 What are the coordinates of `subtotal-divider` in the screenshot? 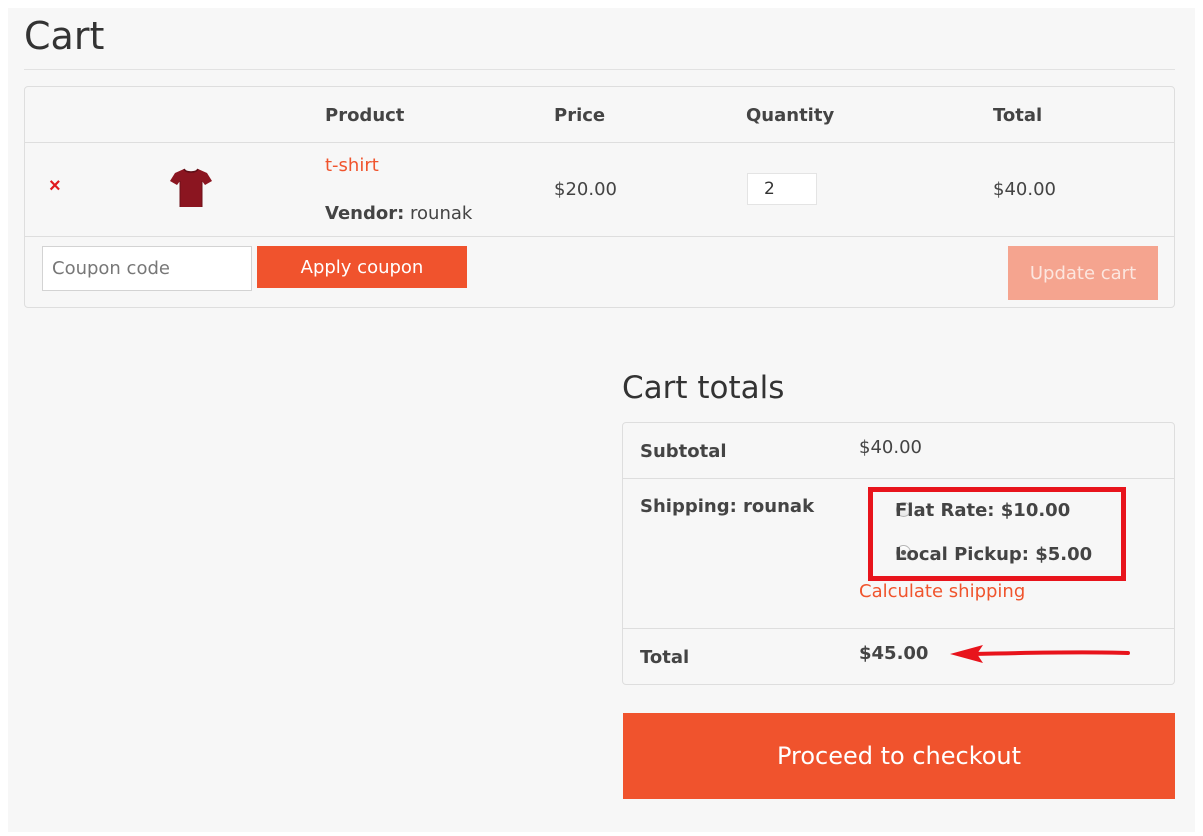 It's located at (898, 478).